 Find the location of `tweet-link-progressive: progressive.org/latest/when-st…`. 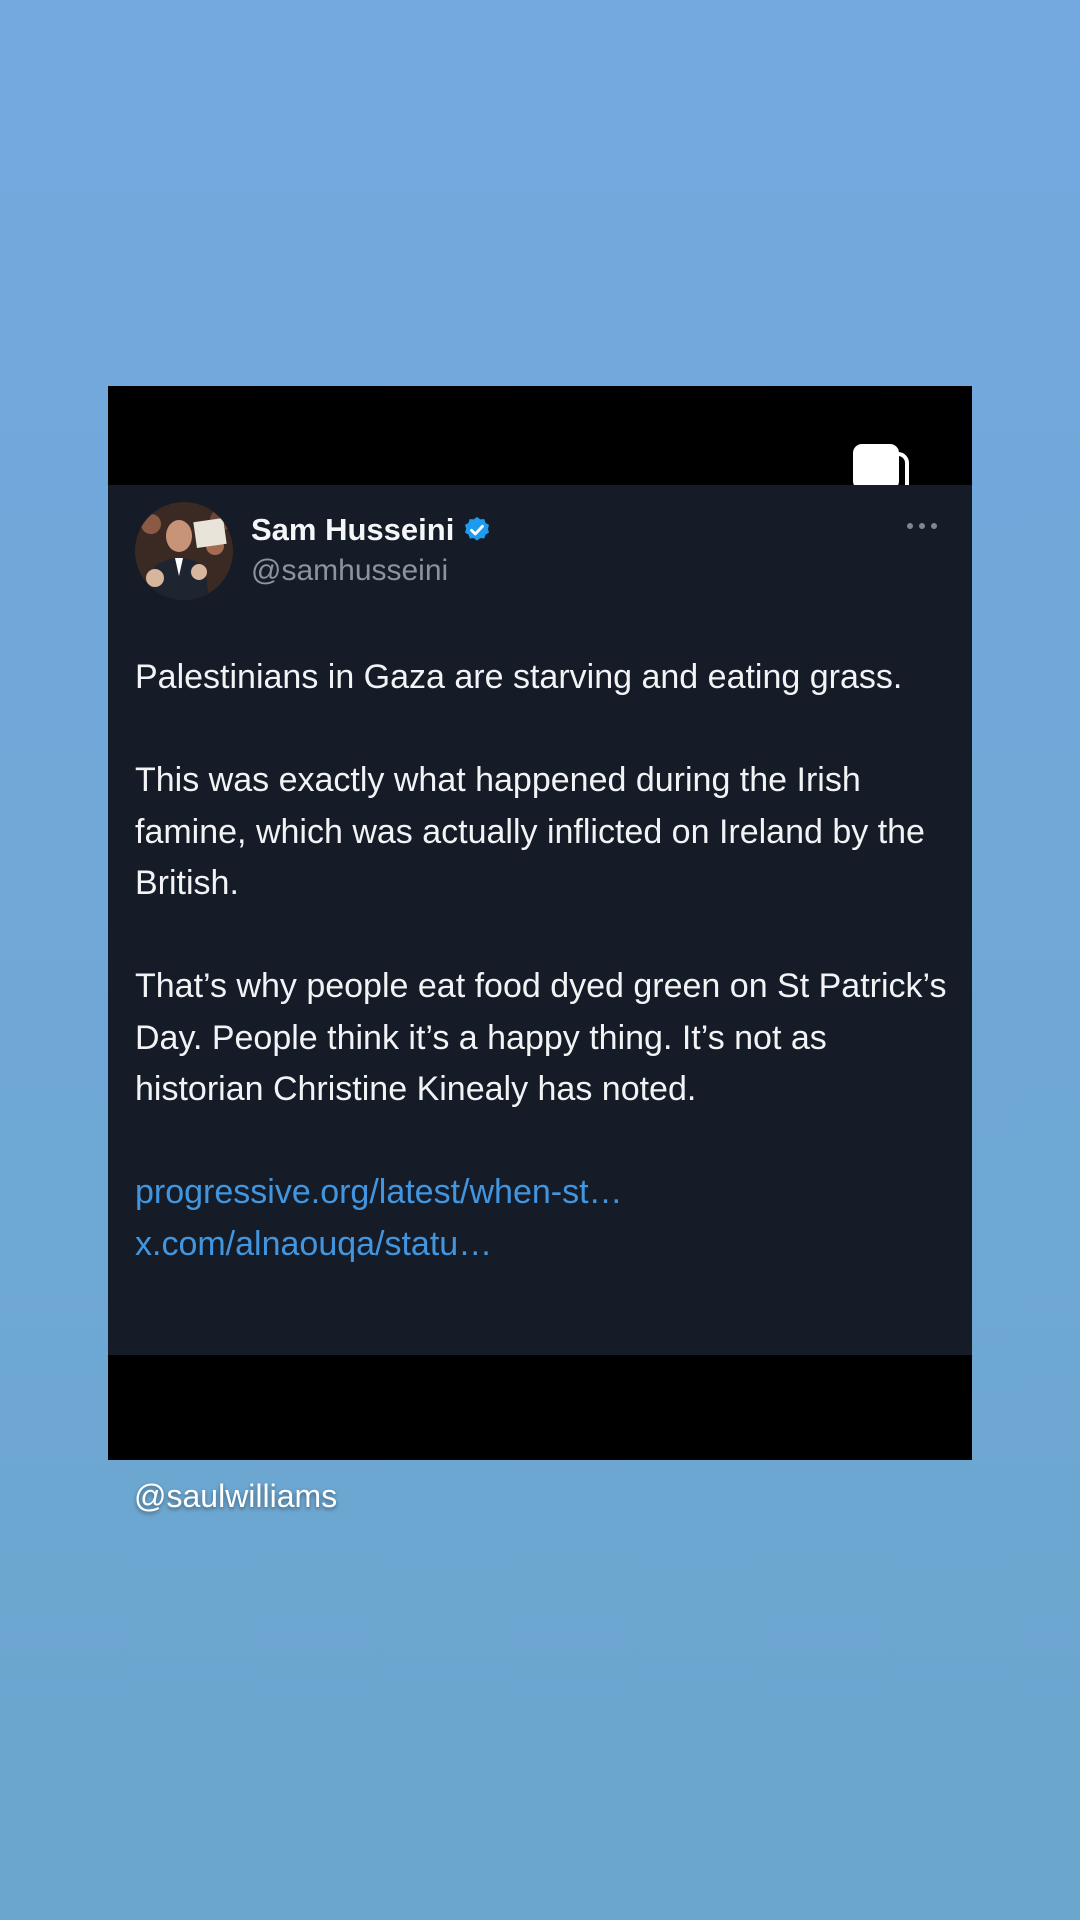

tweet-link-progressive: progressive.org/latest/when-st… is located at coordinates (379, 1192).